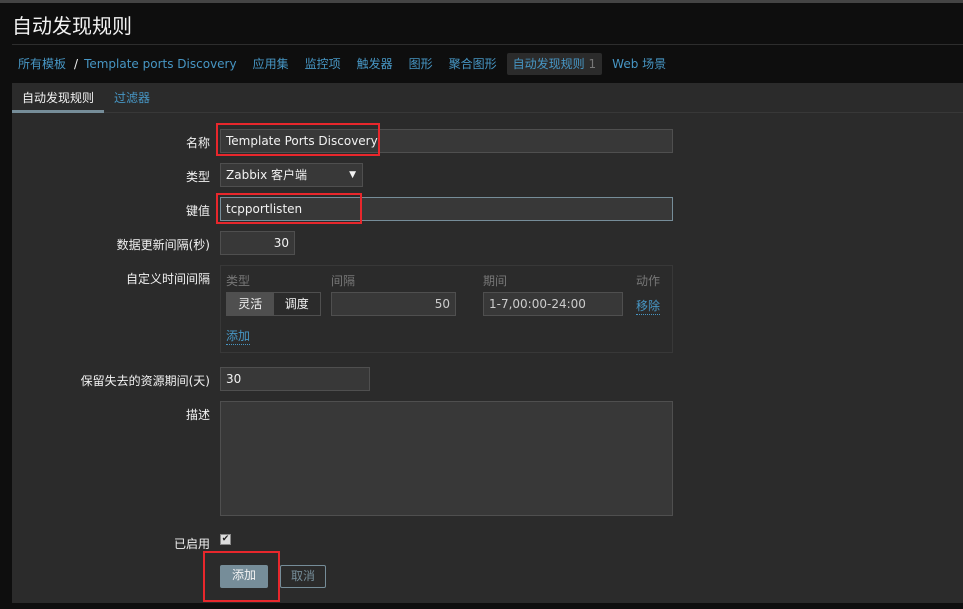  What do you see at coordinates (648, 306) in the screenshot?
I see `remove-link: 移除` at bounding box center [648, 306].